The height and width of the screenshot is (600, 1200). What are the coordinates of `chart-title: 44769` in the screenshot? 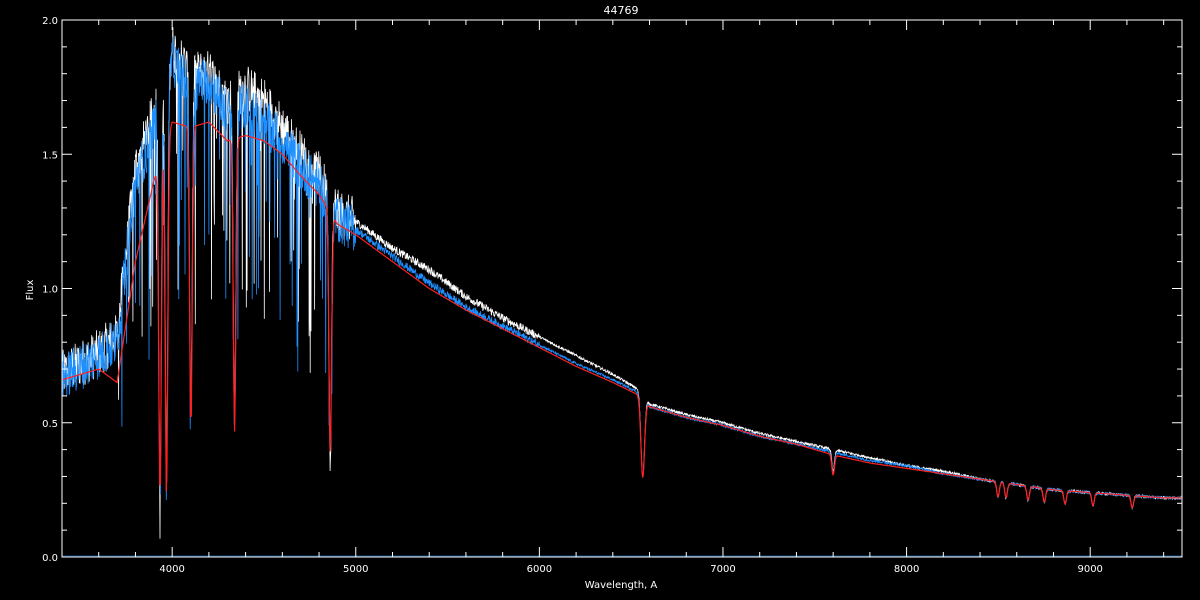 It's located at (621, 10).